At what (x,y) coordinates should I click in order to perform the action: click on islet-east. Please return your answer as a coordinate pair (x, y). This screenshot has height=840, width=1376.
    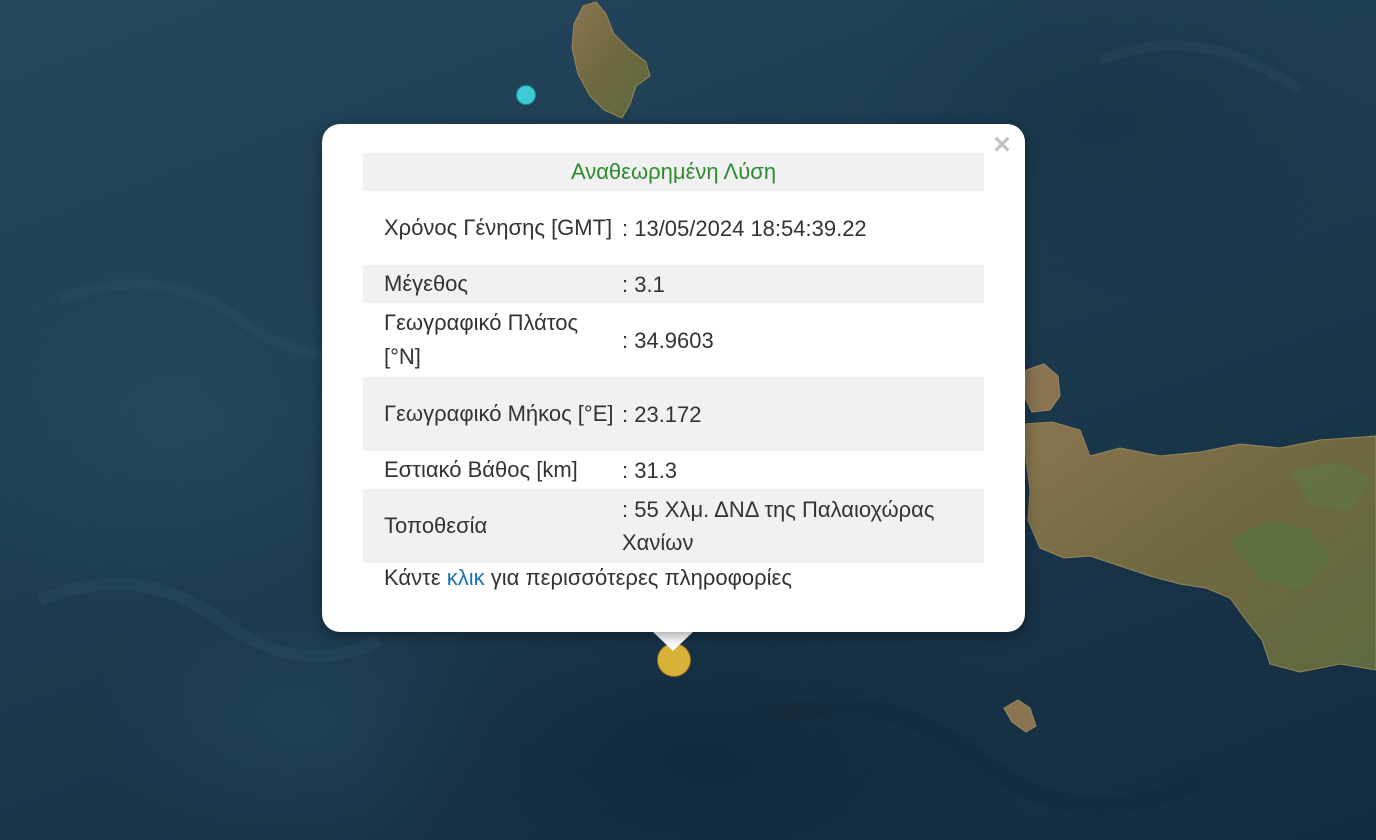
    Looking at the image, I should click on (1042, 388).